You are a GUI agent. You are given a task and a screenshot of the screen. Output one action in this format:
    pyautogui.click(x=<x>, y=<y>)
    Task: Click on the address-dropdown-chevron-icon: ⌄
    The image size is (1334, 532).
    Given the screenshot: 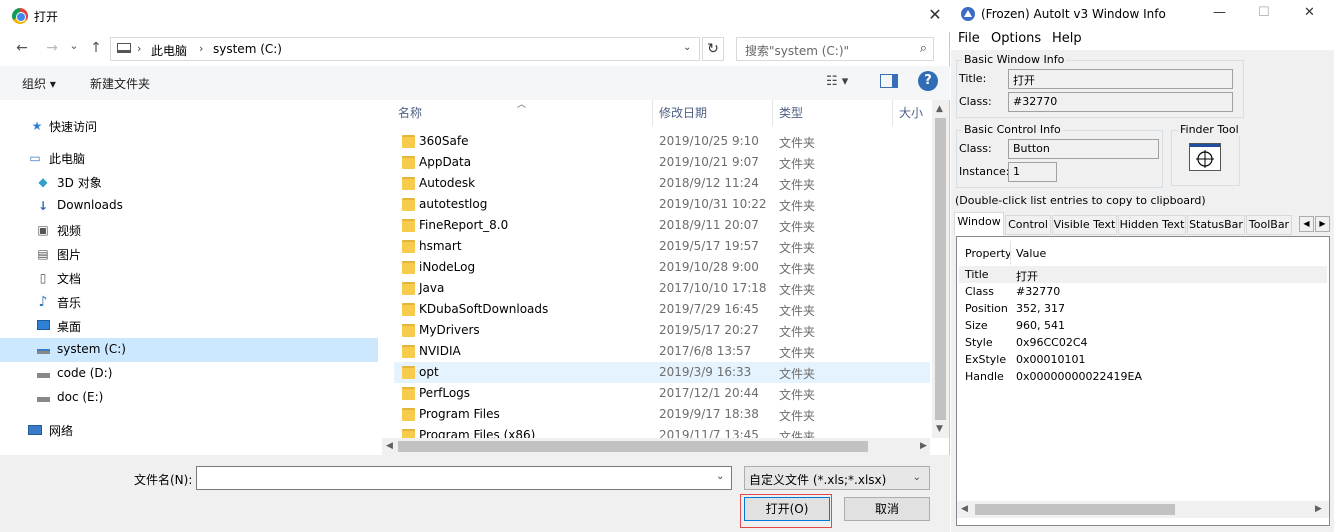 What is the action you would take?
    pyautogui.click(x=687, y=47)
    